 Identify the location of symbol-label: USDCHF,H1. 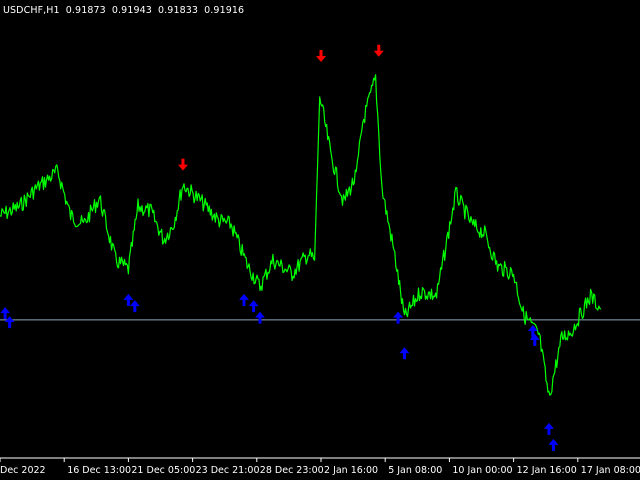
(31, 10).